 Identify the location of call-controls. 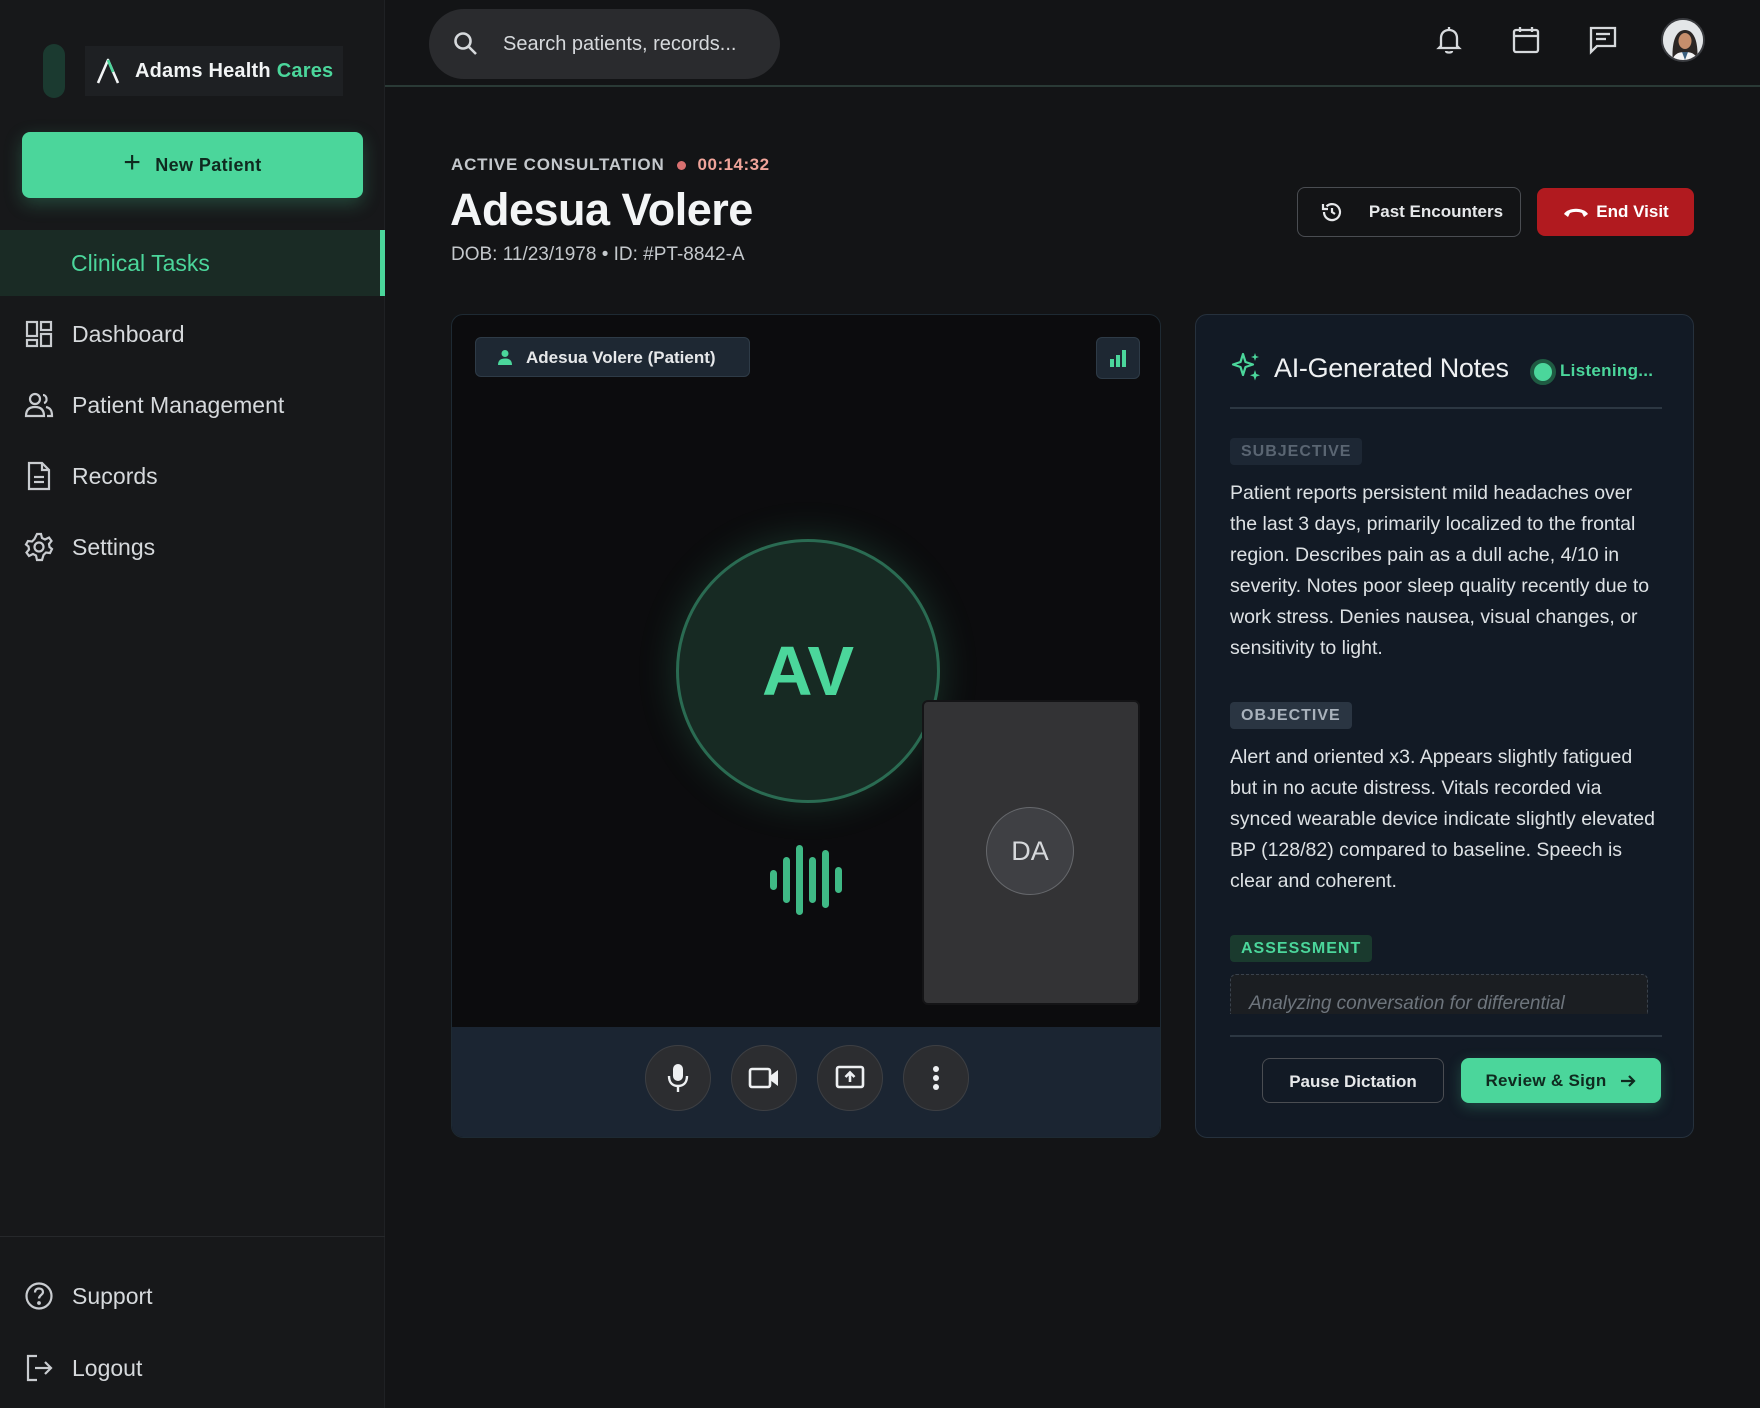
(806, 1082).